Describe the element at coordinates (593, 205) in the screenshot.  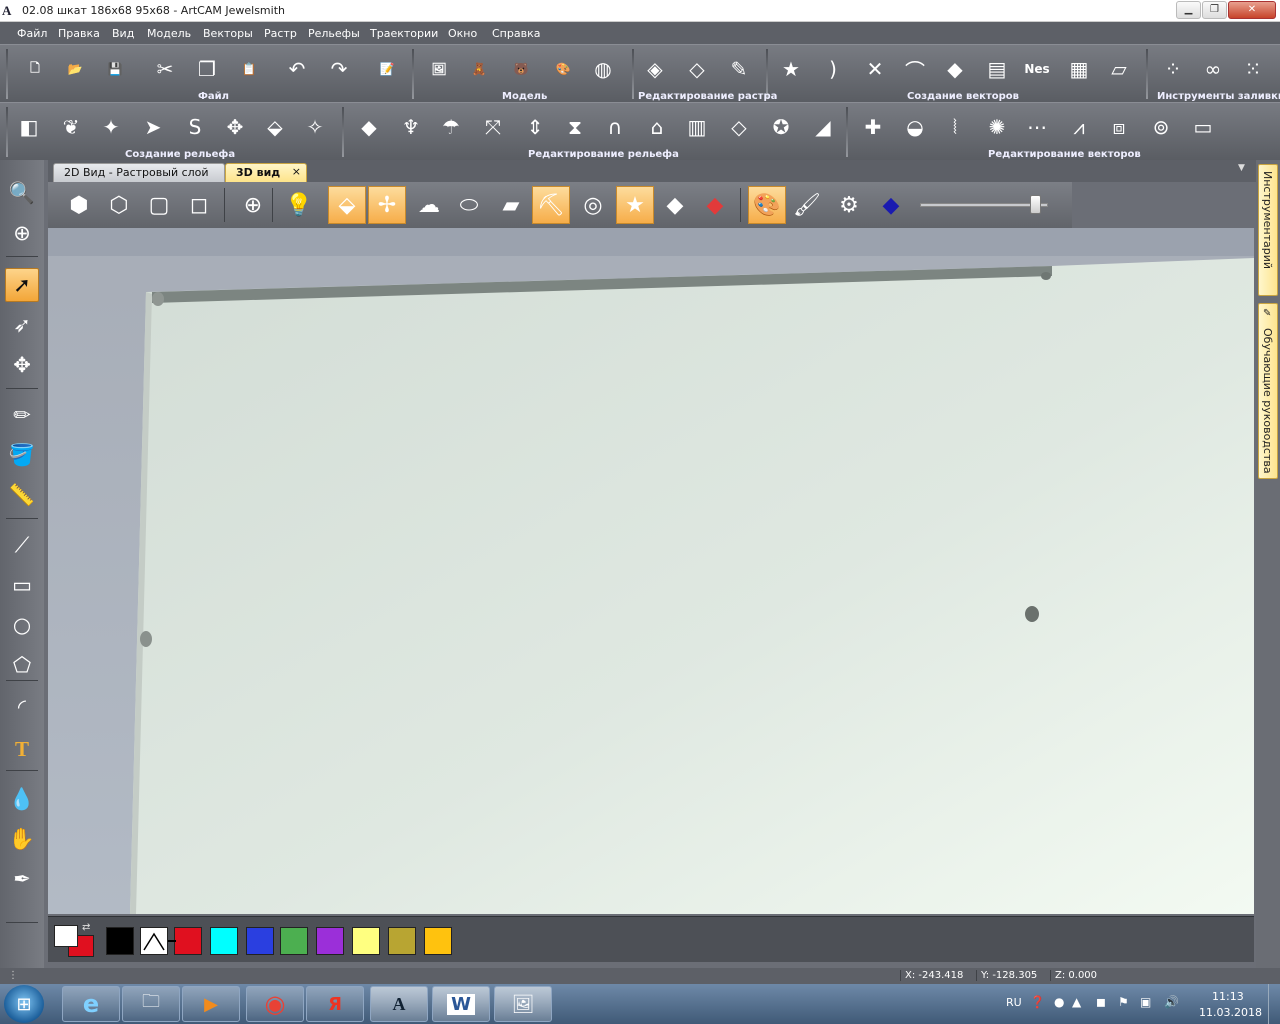
I see `vectors-3d-button: ◎` at that location.